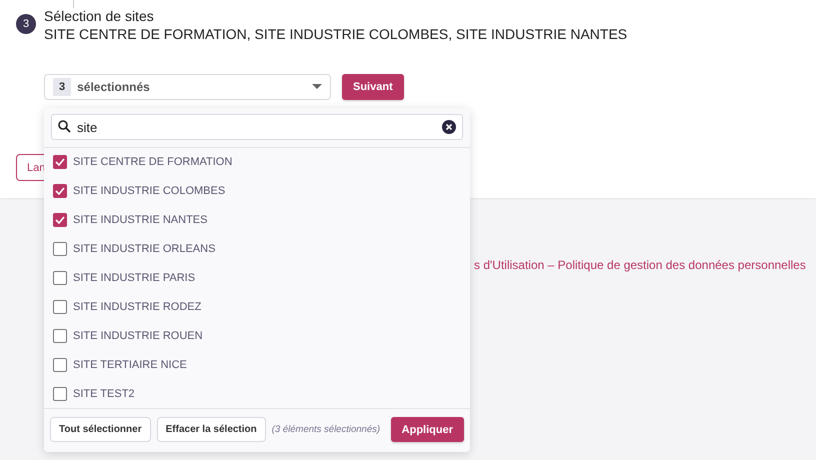 The width and height of the screenshot is (816, 460). What do you see at coordinates (327, 429) in the screenshot?
I see `selection-count: (3 éléments sélectionnés)` at bounding box center [327, 429].